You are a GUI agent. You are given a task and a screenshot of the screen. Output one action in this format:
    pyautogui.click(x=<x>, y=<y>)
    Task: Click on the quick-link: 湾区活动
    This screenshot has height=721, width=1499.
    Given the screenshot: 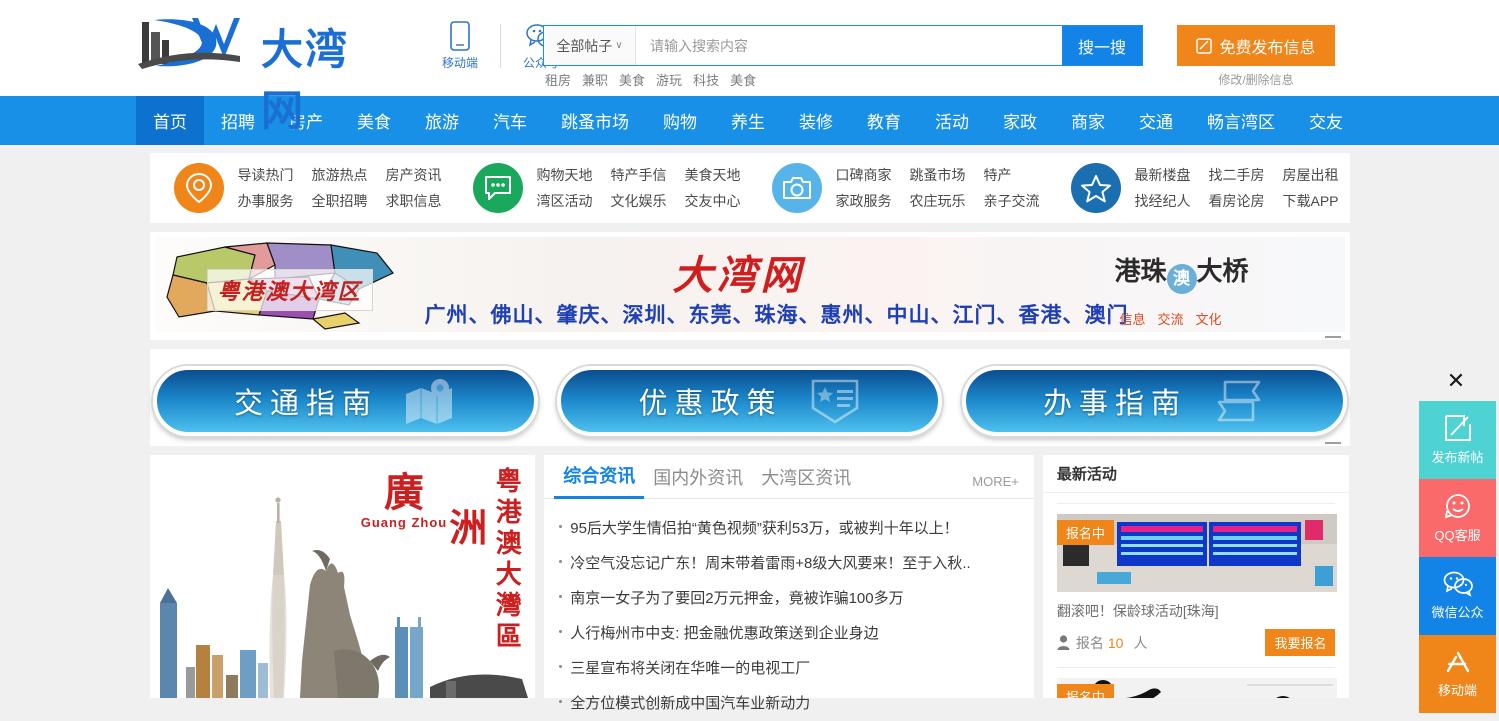 What is the action you would take?
    pyautogui.click(x=565, y=201)
    